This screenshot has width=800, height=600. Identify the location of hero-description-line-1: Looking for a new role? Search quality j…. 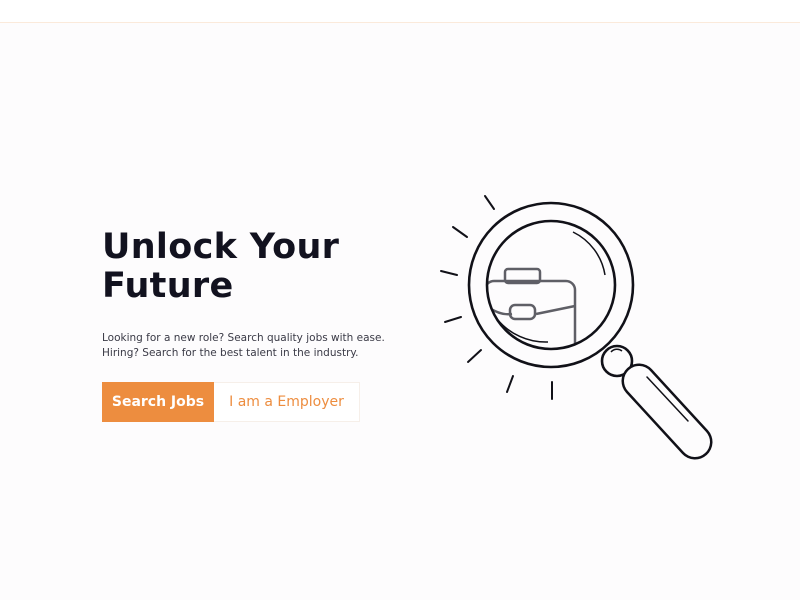
(243, 338).